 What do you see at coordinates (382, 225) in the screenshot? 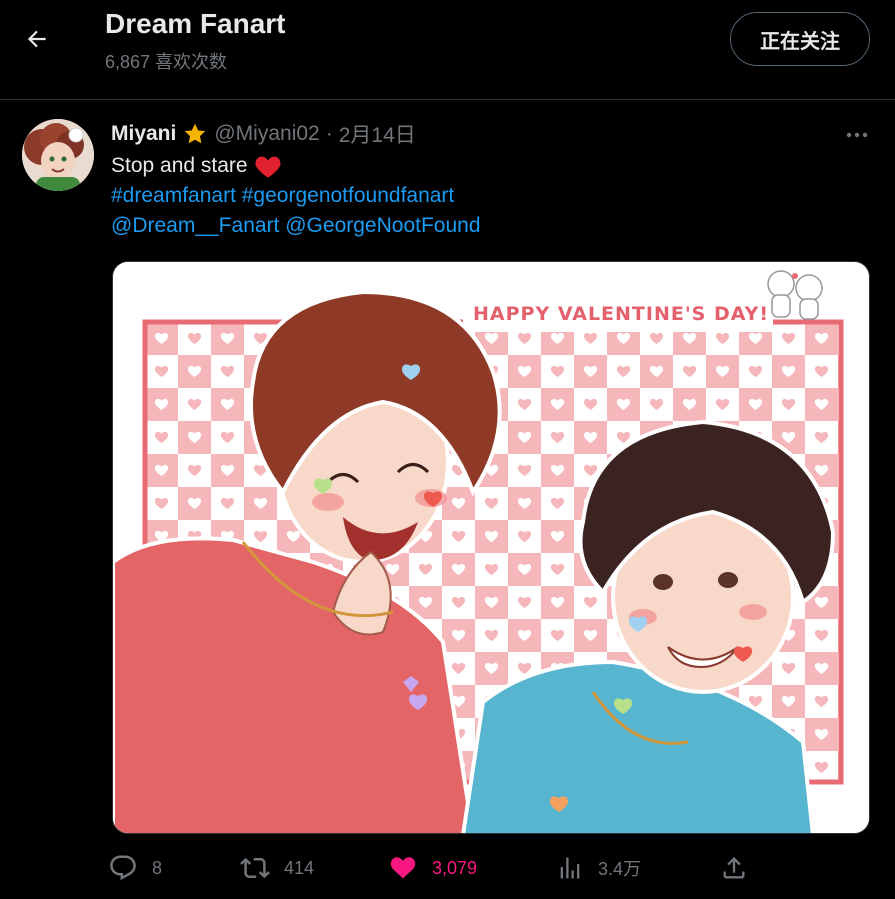
I see `mention-link: @GeorgeNootFound` at bounding box center [382, 225].